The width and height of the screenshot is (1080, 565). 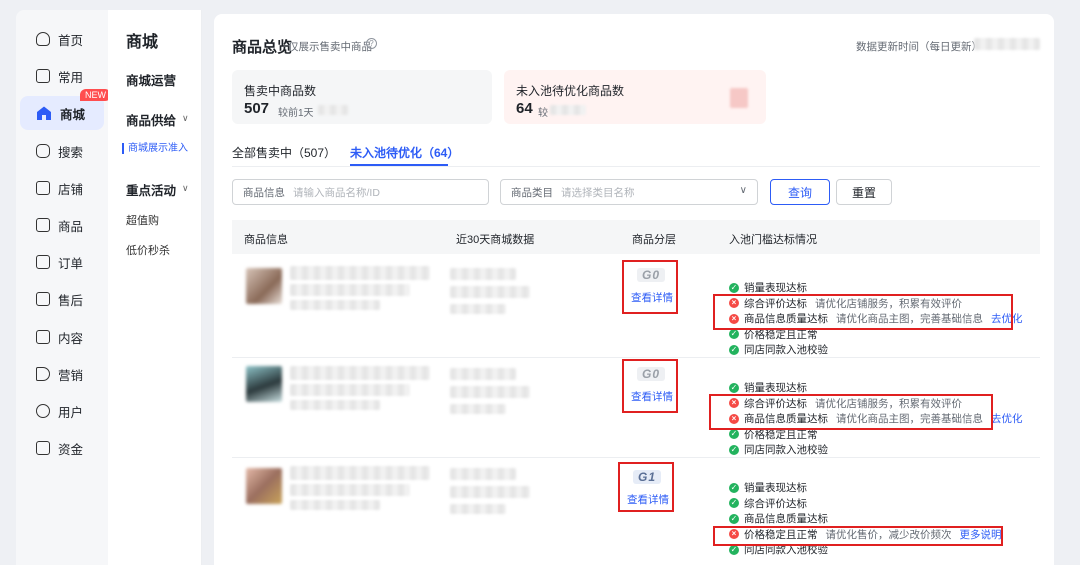 I want to click on product-icon, so click(x=43, y=225).